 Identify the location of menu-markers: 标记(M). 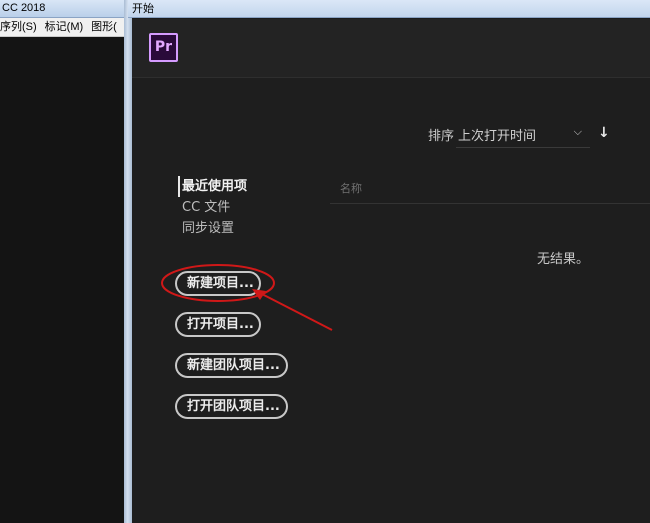
(64, 27).